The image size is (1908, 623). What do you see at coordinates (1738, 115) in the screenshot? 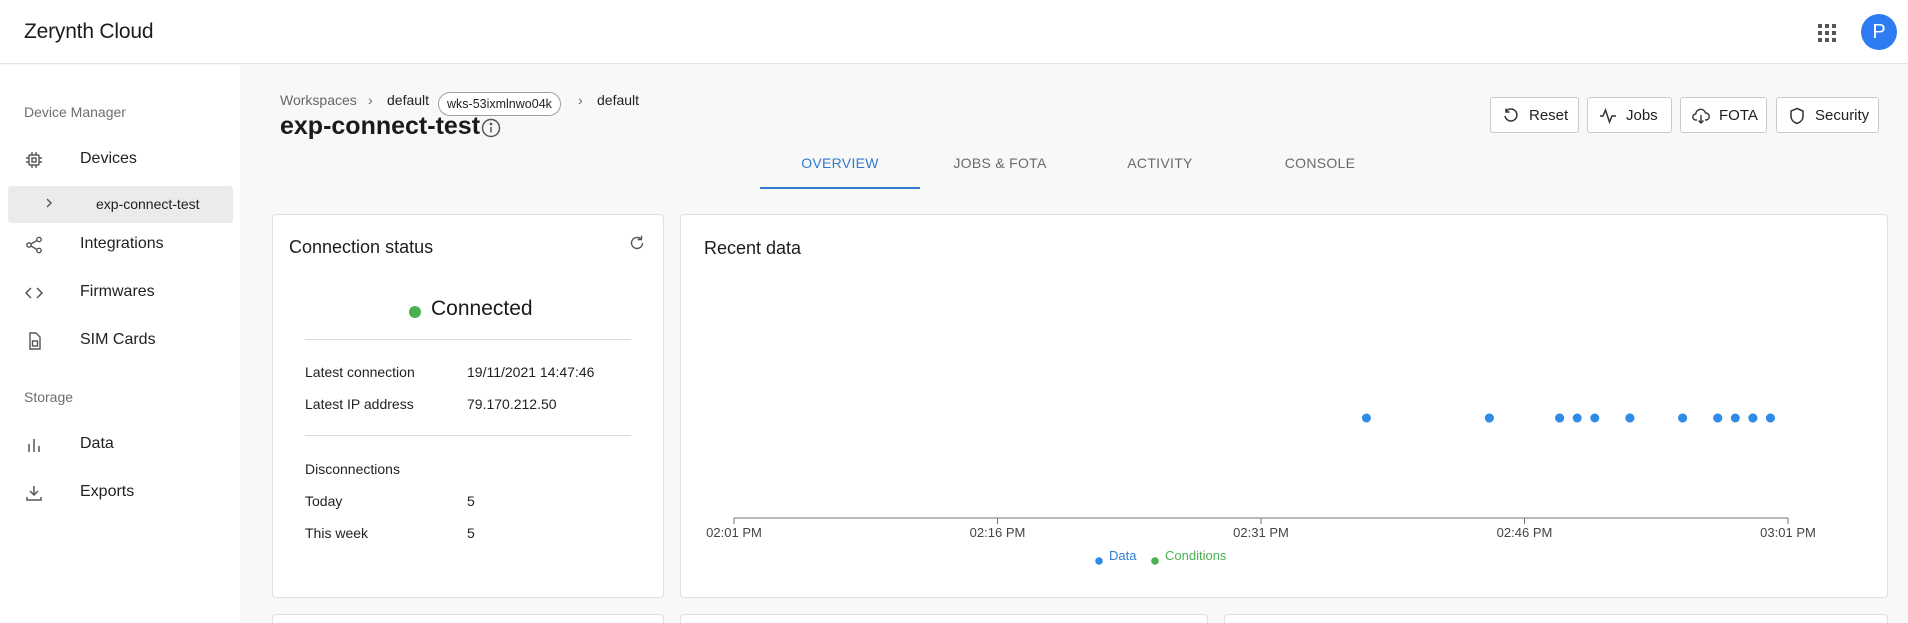
I see `fota-button-label: FOTA` at bounding box center [1738, 115].